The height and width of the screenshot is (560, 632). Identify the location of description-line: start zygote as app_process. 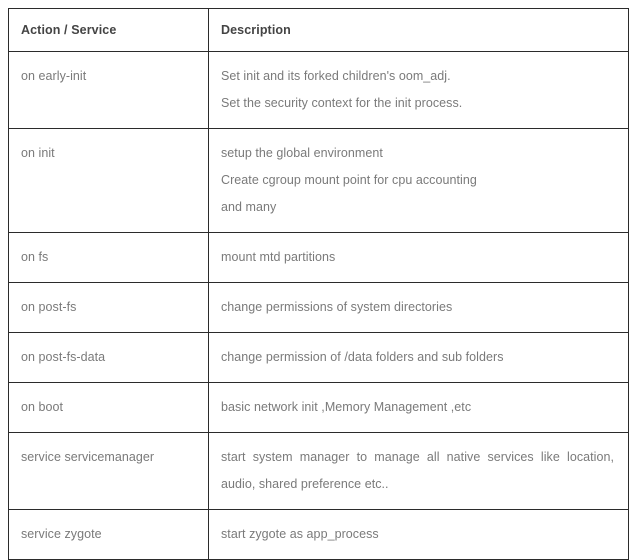
(300, 534).